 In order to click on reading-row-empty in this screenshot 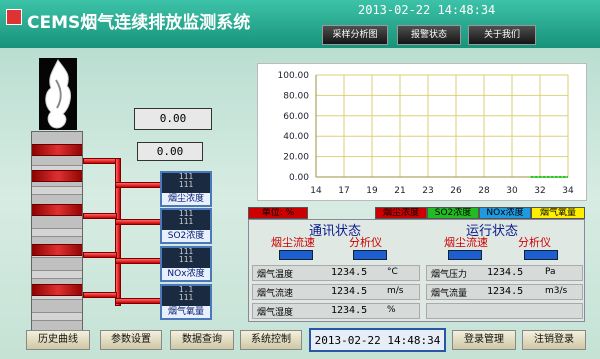, I will do `click(504, 311)`.